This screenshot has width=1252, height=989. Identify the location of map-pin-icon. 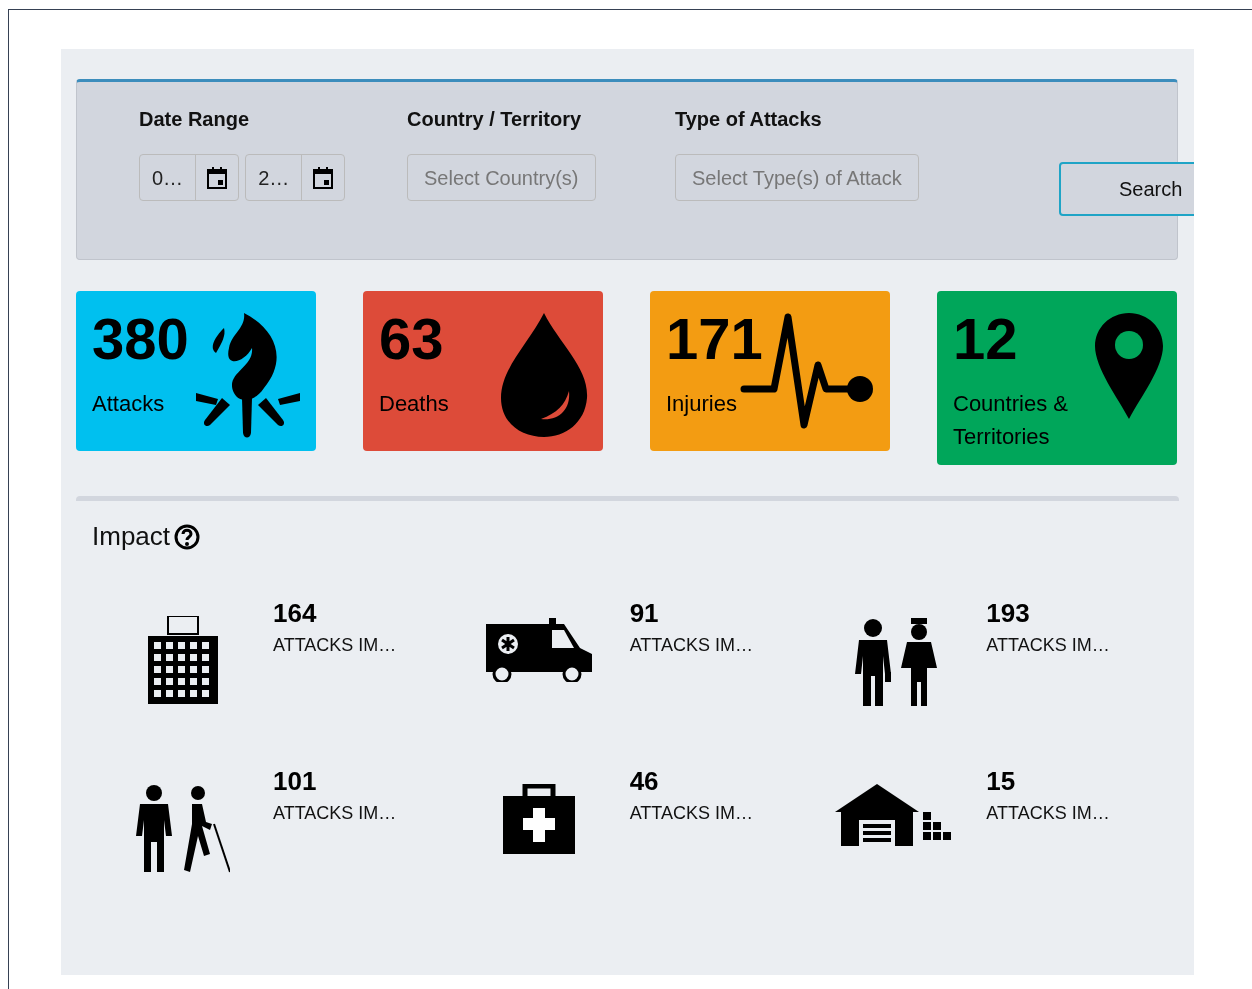
(1129, 367).